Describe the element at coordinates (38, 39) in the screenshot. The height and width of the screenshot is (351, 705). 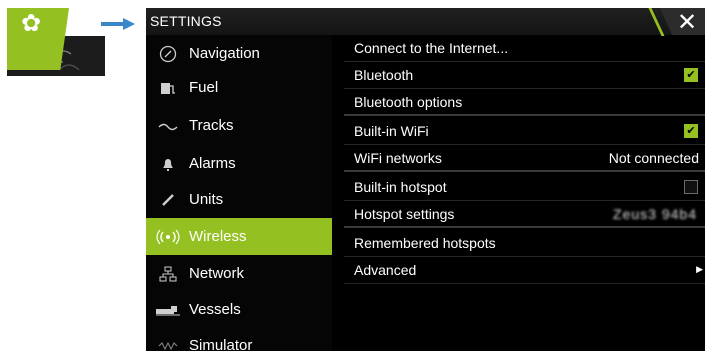
I see `settings-tile: ✿` at that location.